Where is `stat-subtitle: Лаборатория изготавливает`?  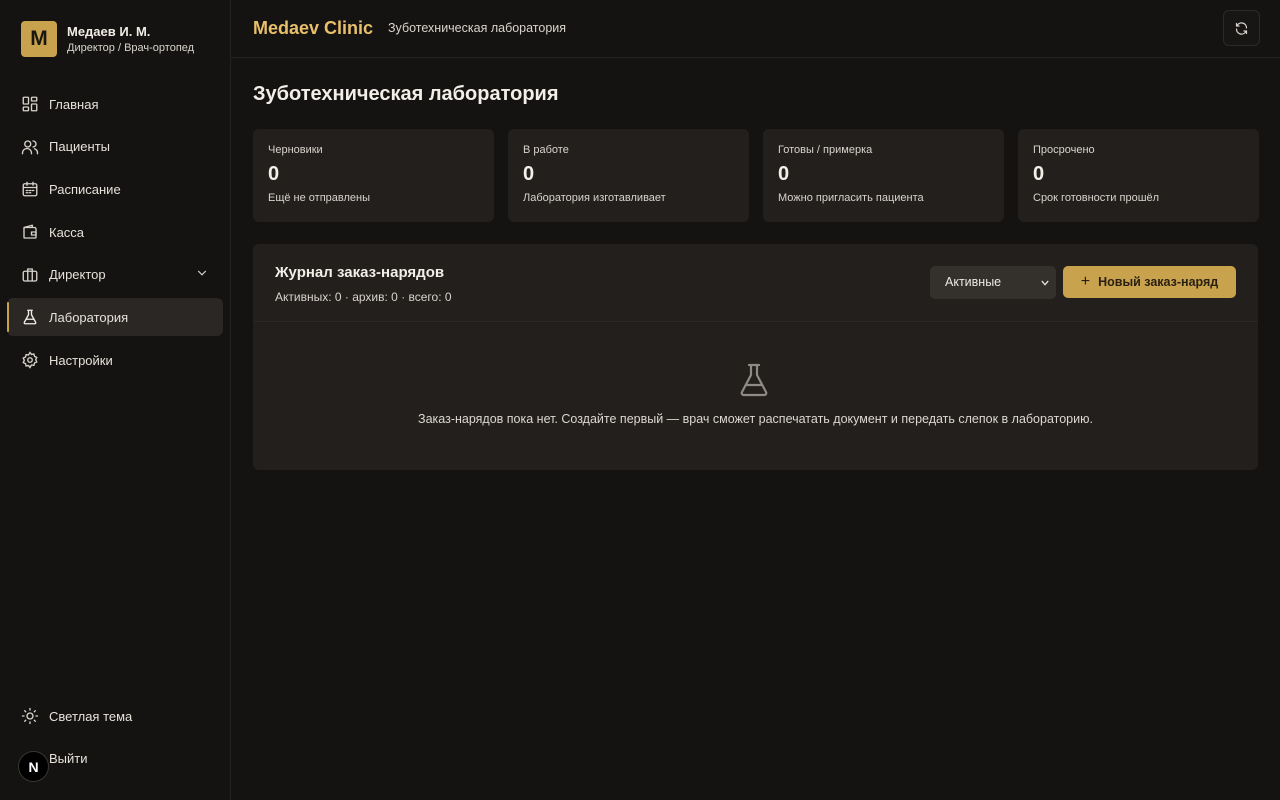 stat-subtitle: Лаборатория изготавливает is located at coordinates (594, 198).